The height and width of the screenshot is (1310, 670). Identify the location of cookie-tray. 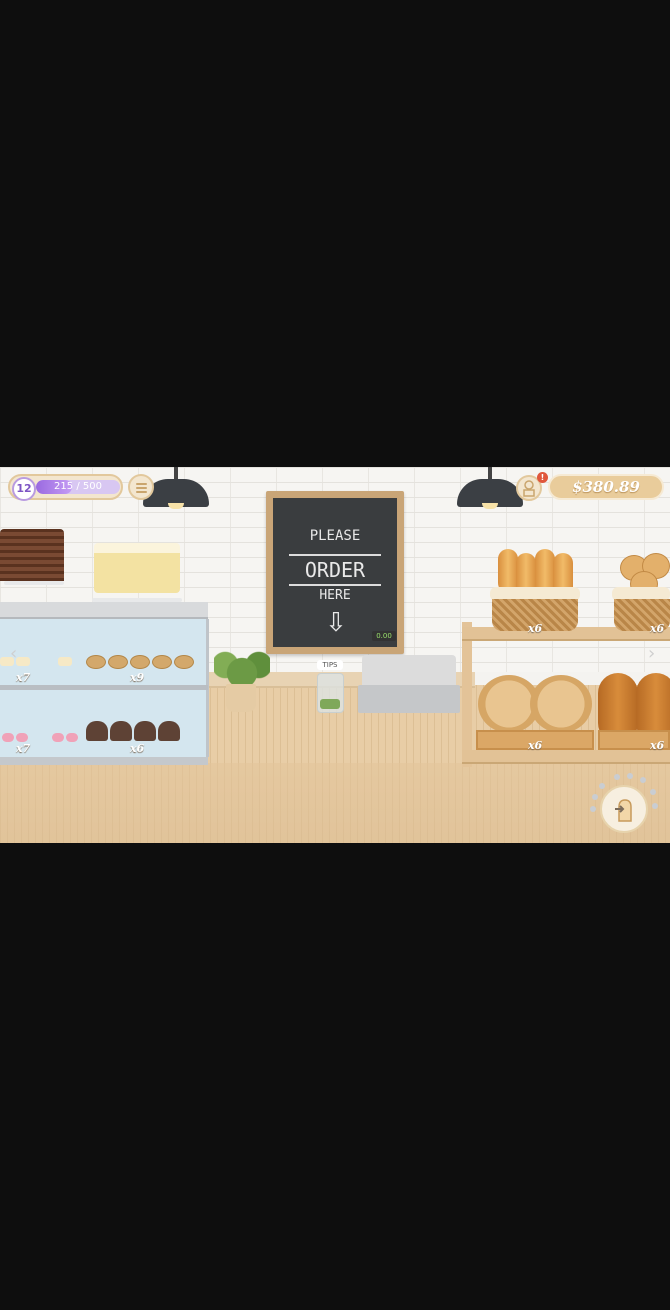
(140, 662).